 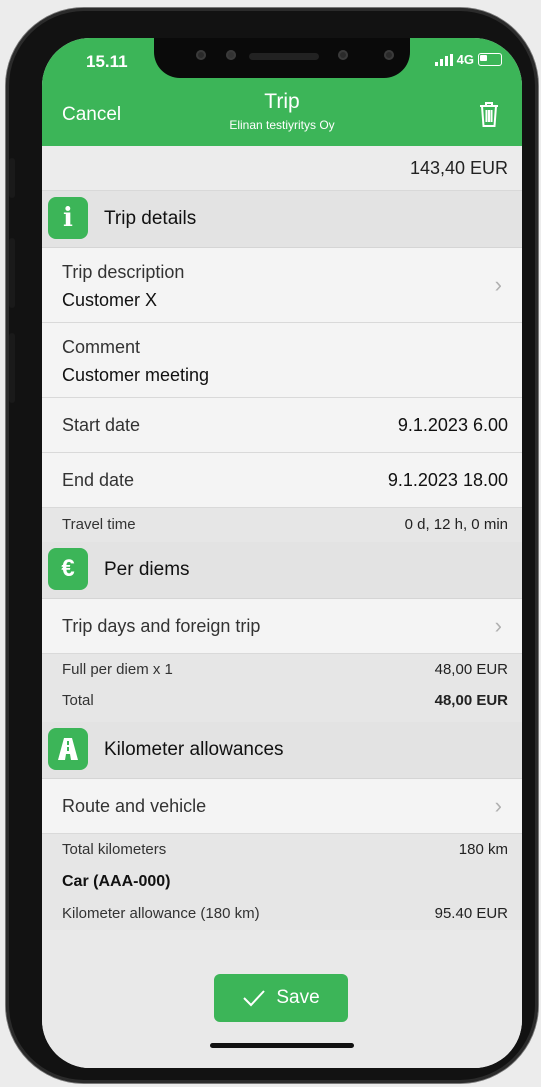 What do you see at coordinates (12, 273) in the screenshot?
I see `volume-up-button` at bounding box center [12, 273].